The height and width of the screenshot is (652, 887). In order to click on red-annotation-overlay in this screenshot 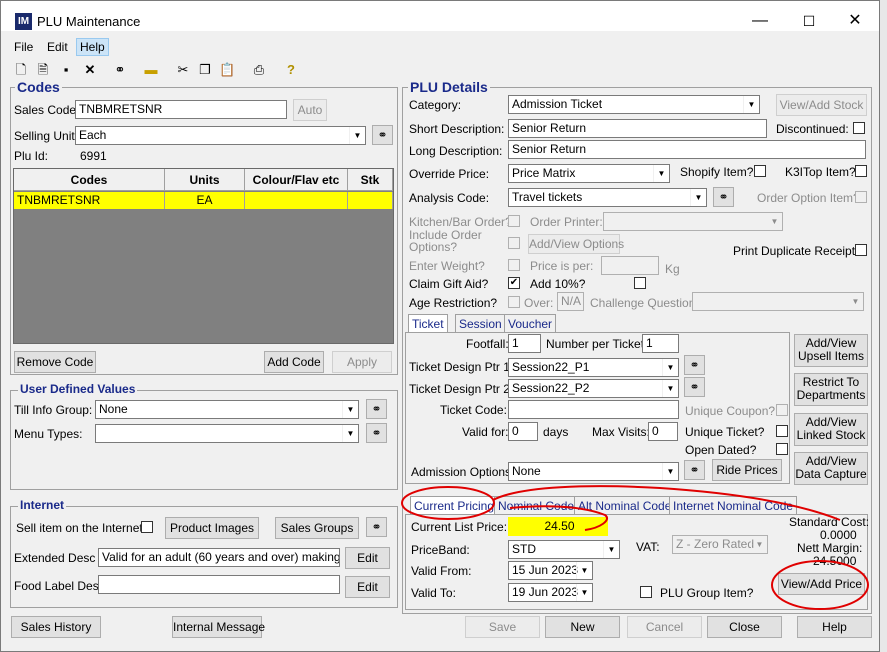, I will do `click(635, 547)`.